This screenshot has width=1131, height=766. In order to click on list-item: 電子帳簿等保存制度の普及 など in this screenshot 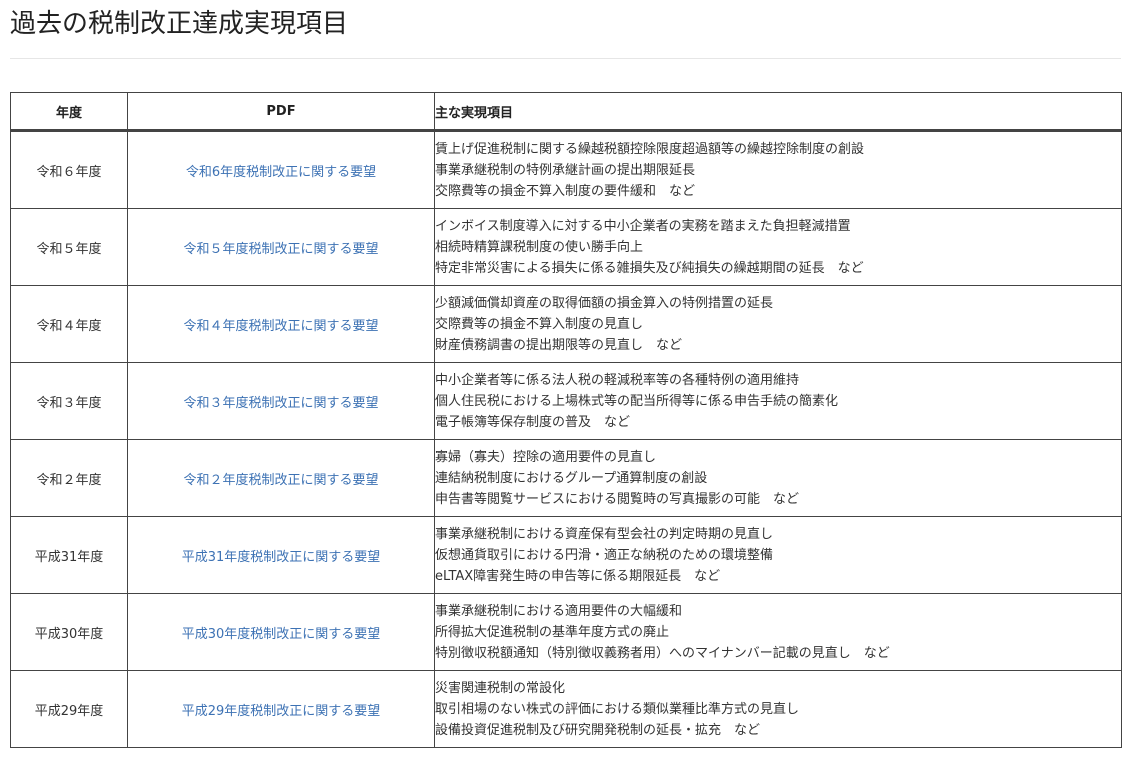, I will do `click(533, 422)`.